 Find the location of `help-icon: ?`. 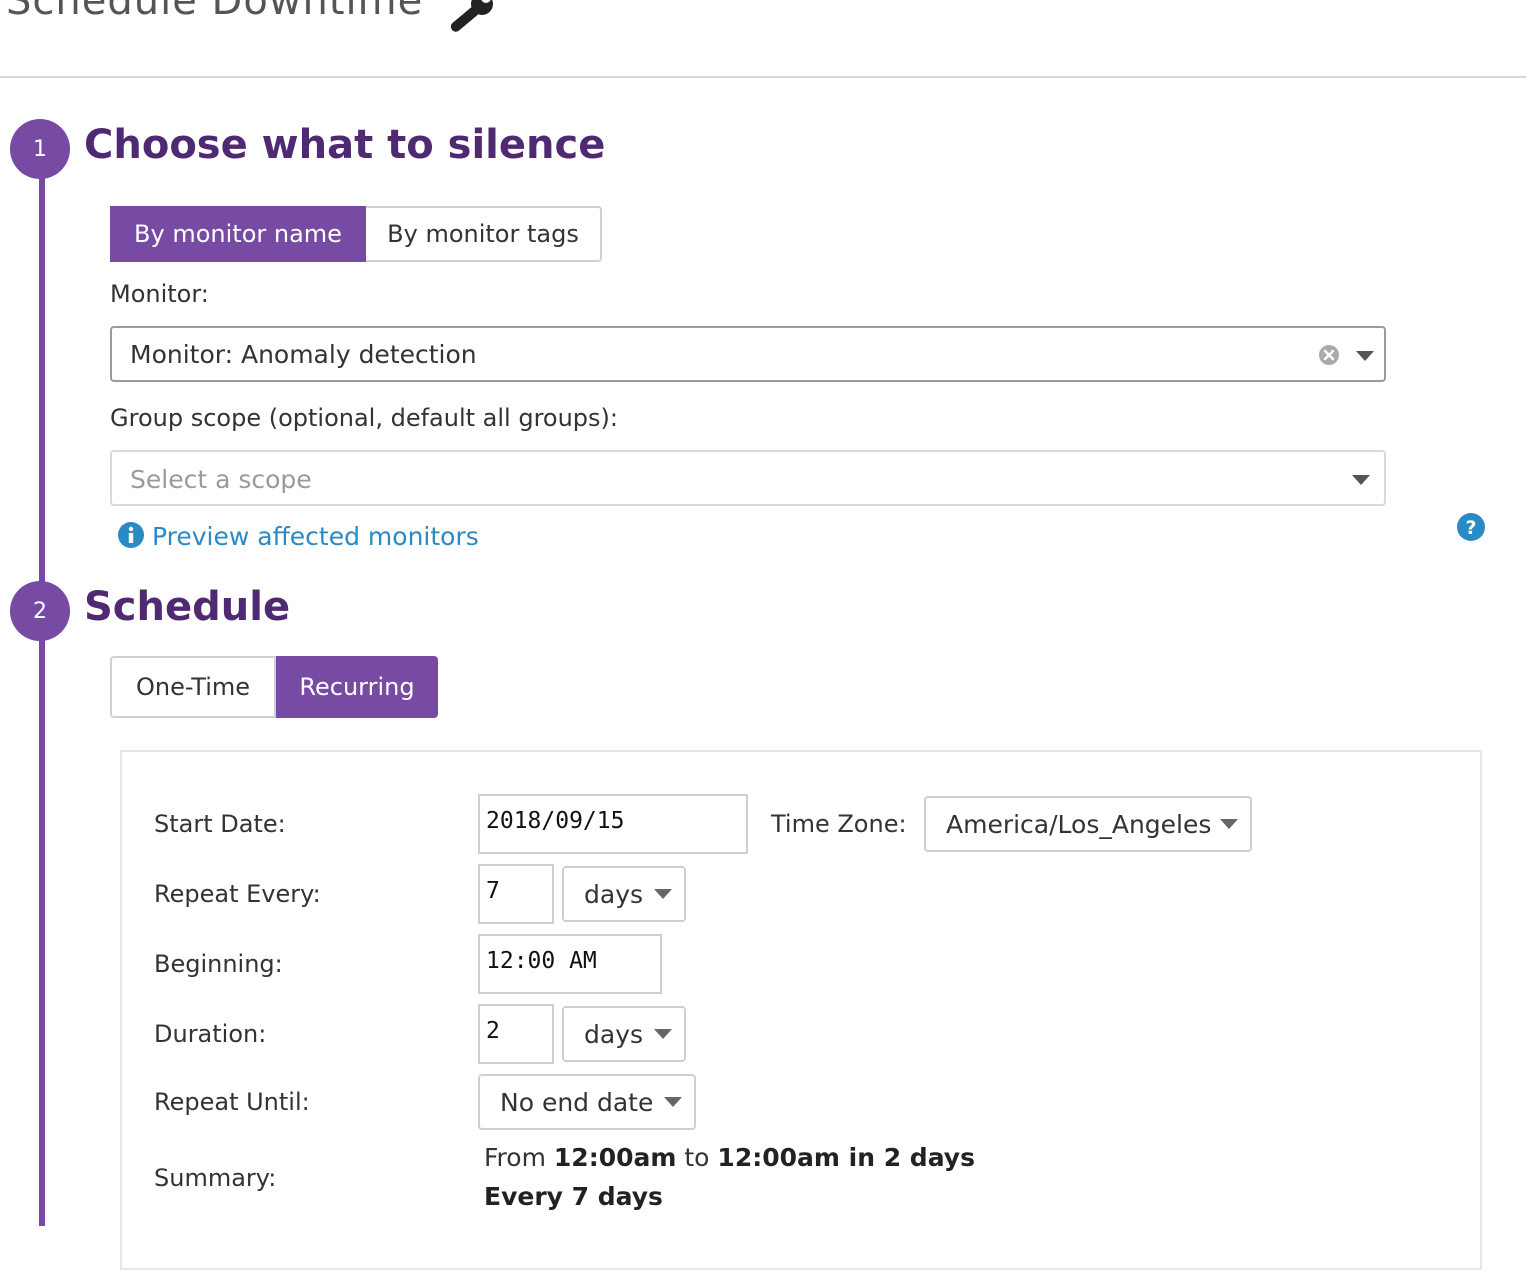

help-icon: ? is located at coordinates (1471, 529).